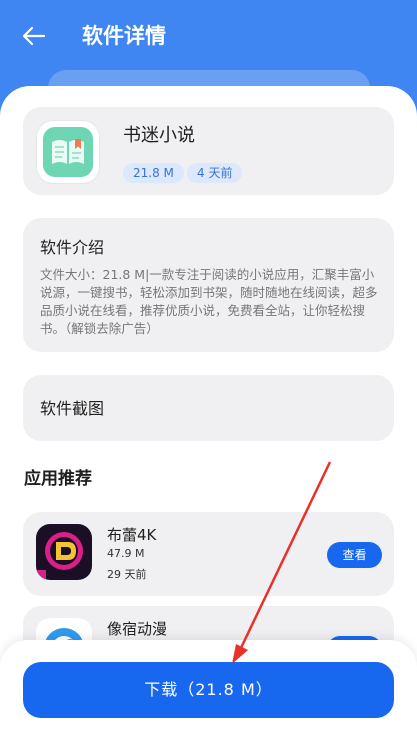 Image resolution: width=417 pixels, height=741 pixels. Describe the element at coordinates (127, 574) in the screenshot. I see `recommend-item-time: 29 天前` at that location.